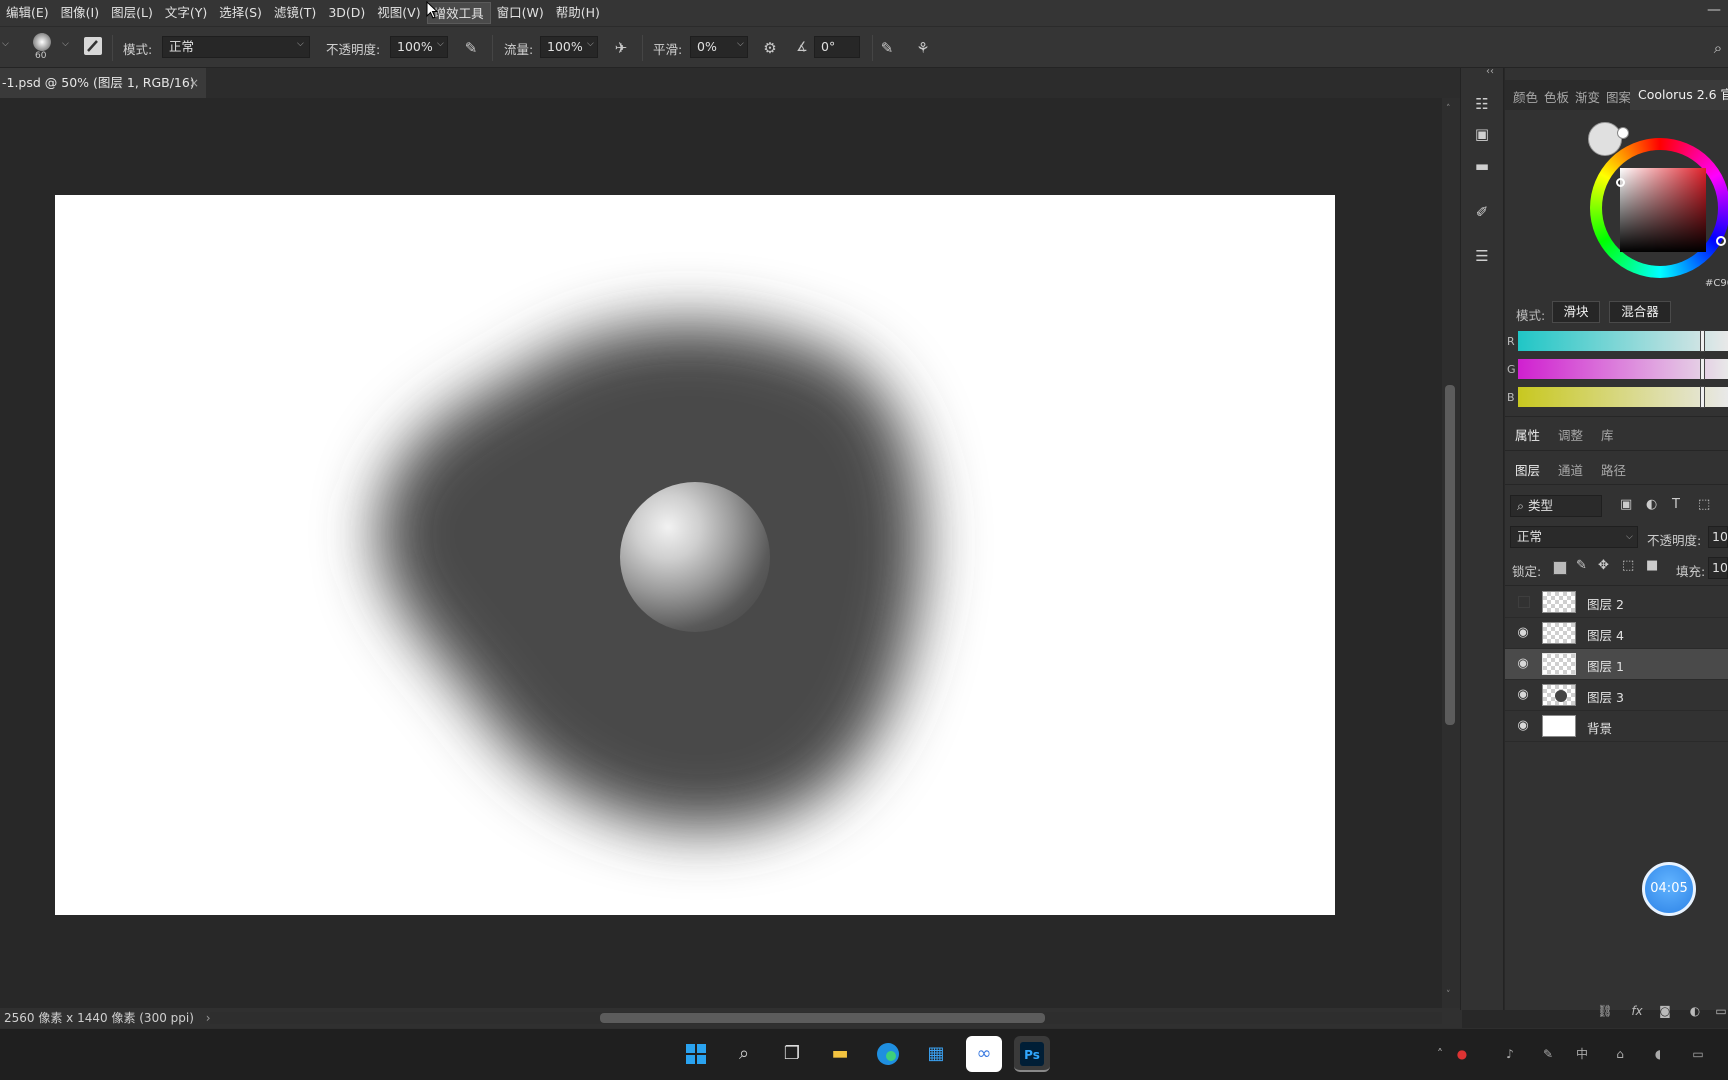  Describe the element at coordinates (1616, 633) in the screenshot. I see `layer-row: ◉ 图层 4` at that location.